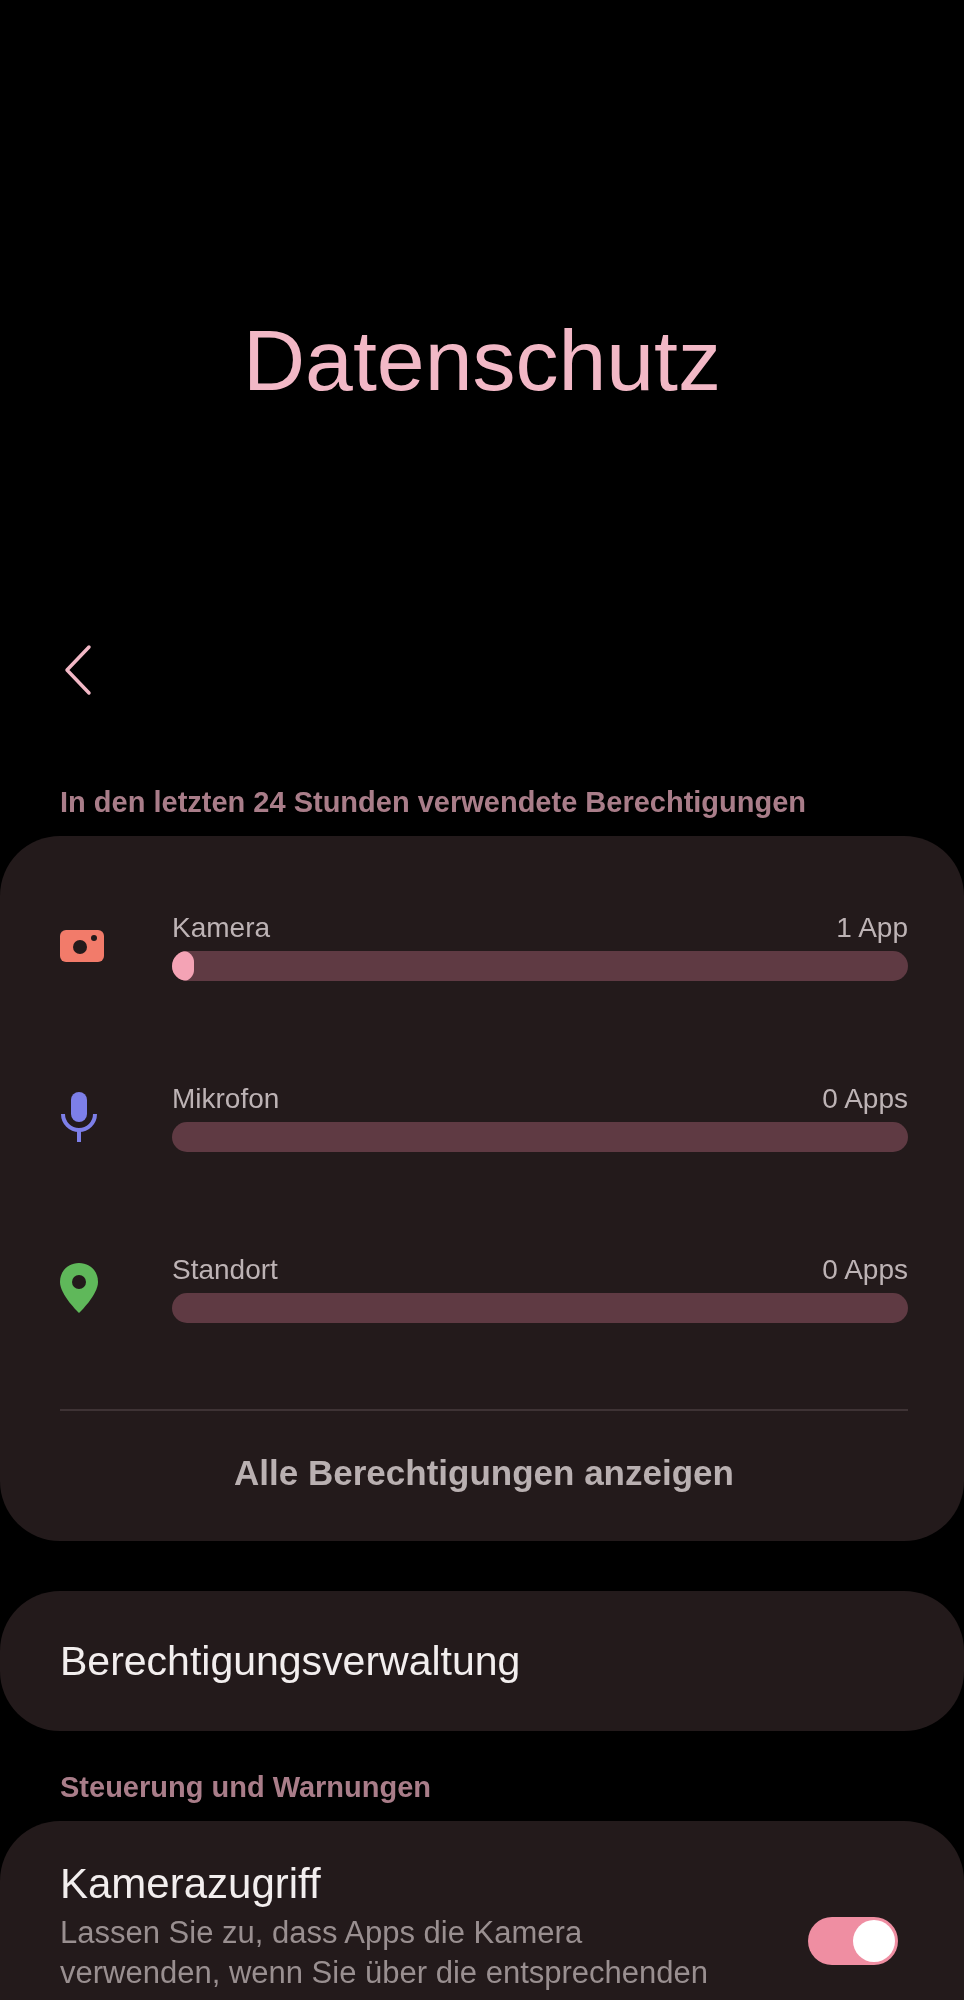 This screenshot has height=2000, width=964. What do you see at coordinates (226, 1098) in the screenshot?
I see `permission-label: Mikrofon` at bounding box center [226, 1098].